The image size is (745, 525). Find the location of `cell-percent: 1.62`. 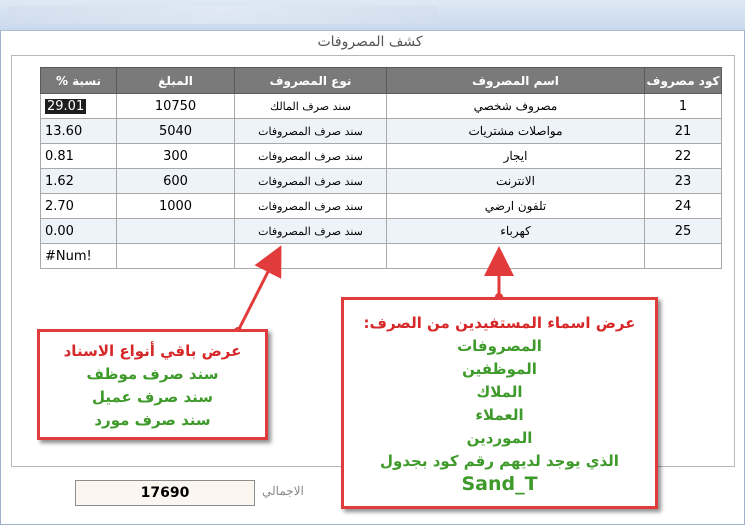

cell-percent: 1.62 is located at coordinates (78, 181).